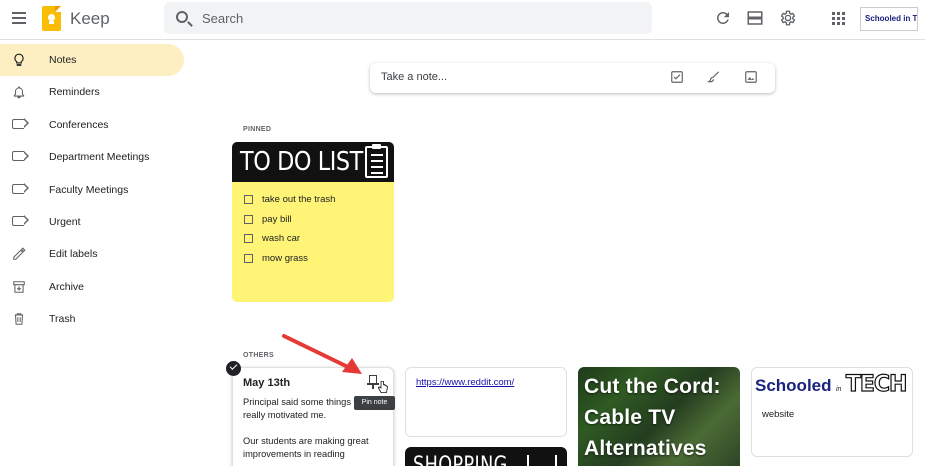  What do you see at coordinates (19, 93) in the screenshot?
I see `bell-icon` at bounding box center [19, 93].